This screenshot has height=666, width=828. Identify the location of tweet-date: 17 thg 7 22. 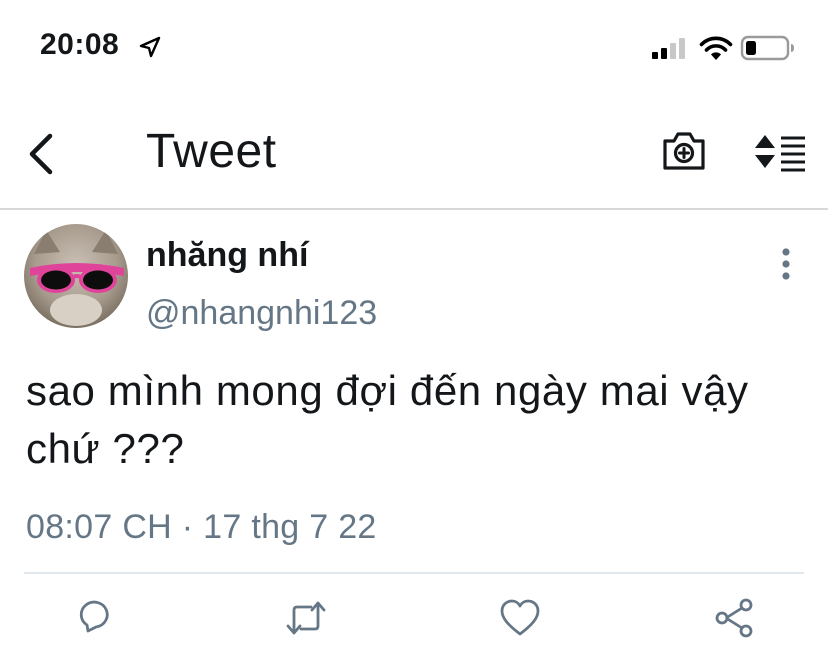
(290, 527).